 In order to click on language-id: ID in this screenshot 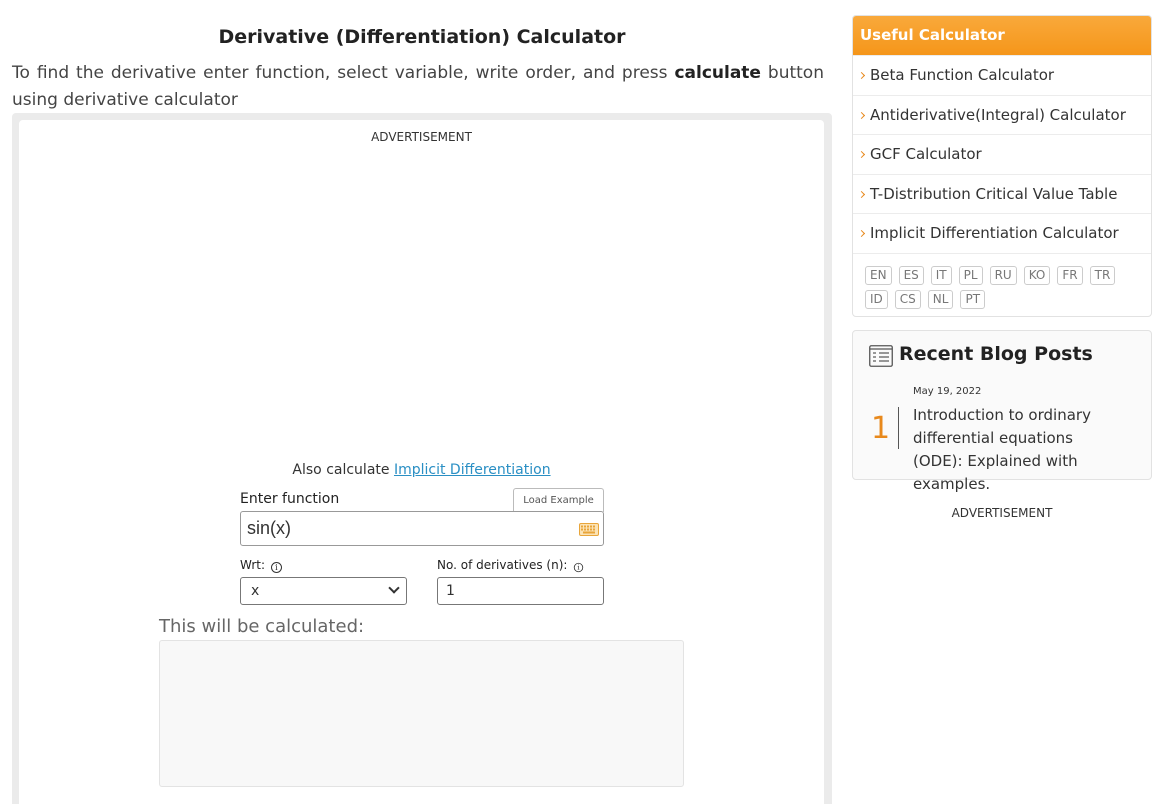, I will do `click(876, 299)`.